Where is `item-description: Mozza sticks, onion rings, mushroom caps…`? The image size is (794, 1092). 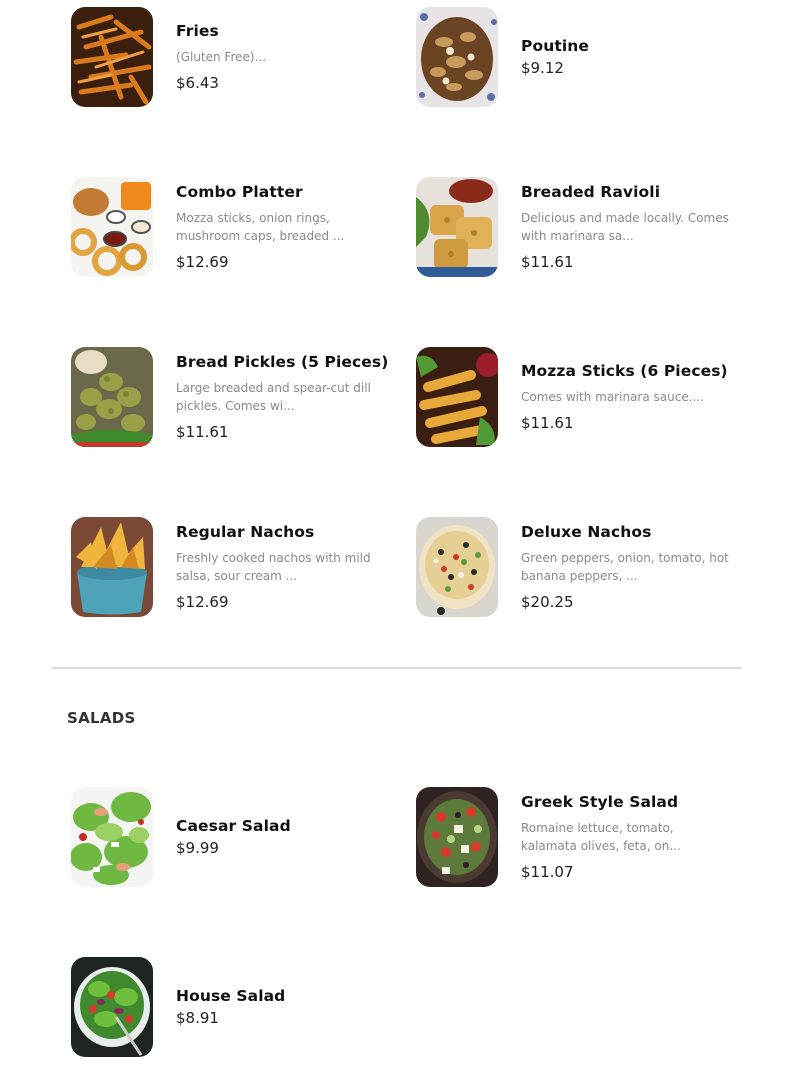
item-description: Mozza sticks, onion rings, mushroom caps… is located at coordinates (260, 227).